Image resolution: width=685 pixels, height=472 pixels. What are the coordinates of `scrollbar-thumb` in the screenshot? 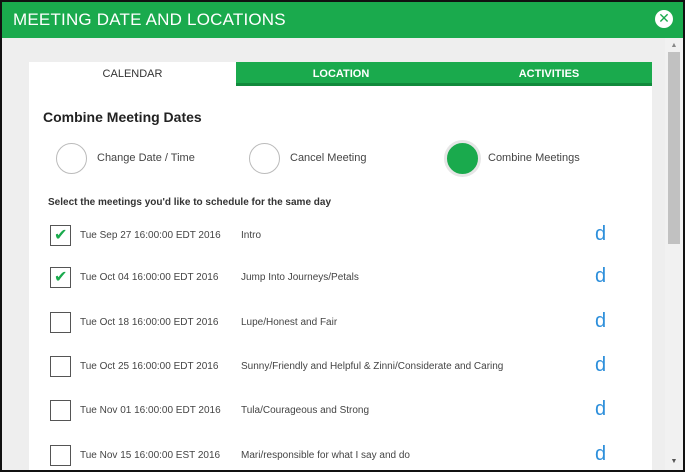 It's located at (674, 148).